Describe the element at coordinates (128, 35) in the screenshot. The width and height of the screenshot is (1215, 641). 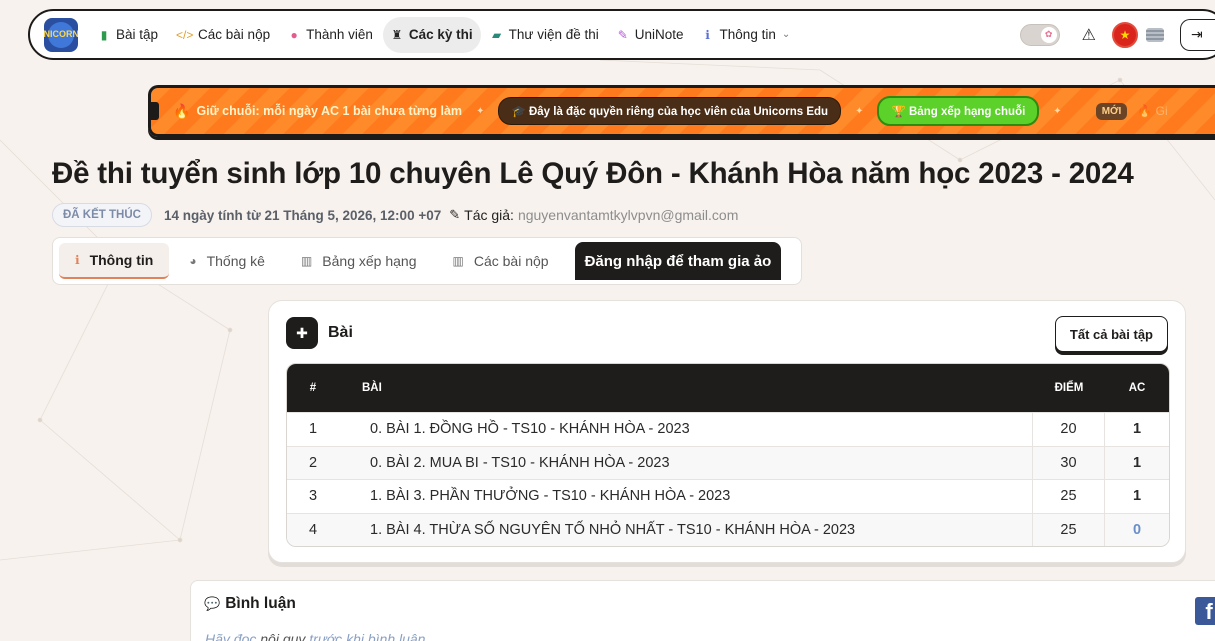
I see `nav-item-problems: ▮ Bài tập` at that location.